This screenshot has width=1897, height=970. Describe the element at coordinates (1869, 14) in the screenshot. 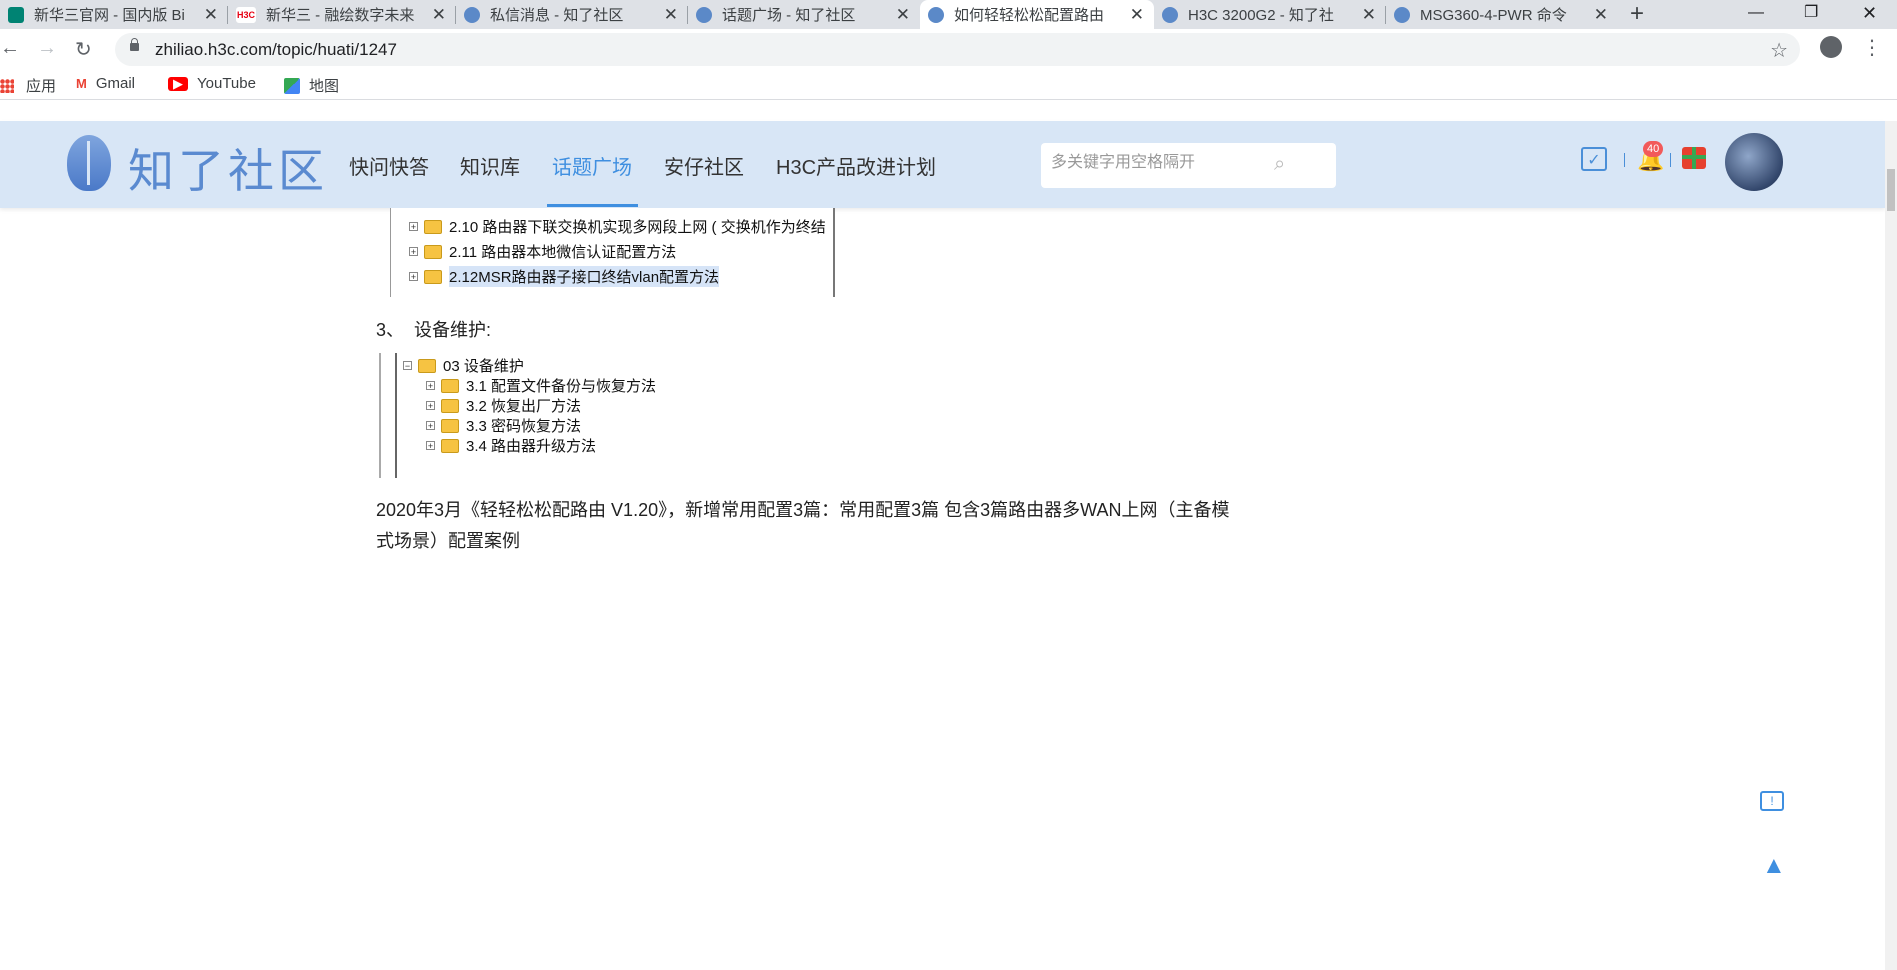

I see `close-window-button: ✕` at that location.